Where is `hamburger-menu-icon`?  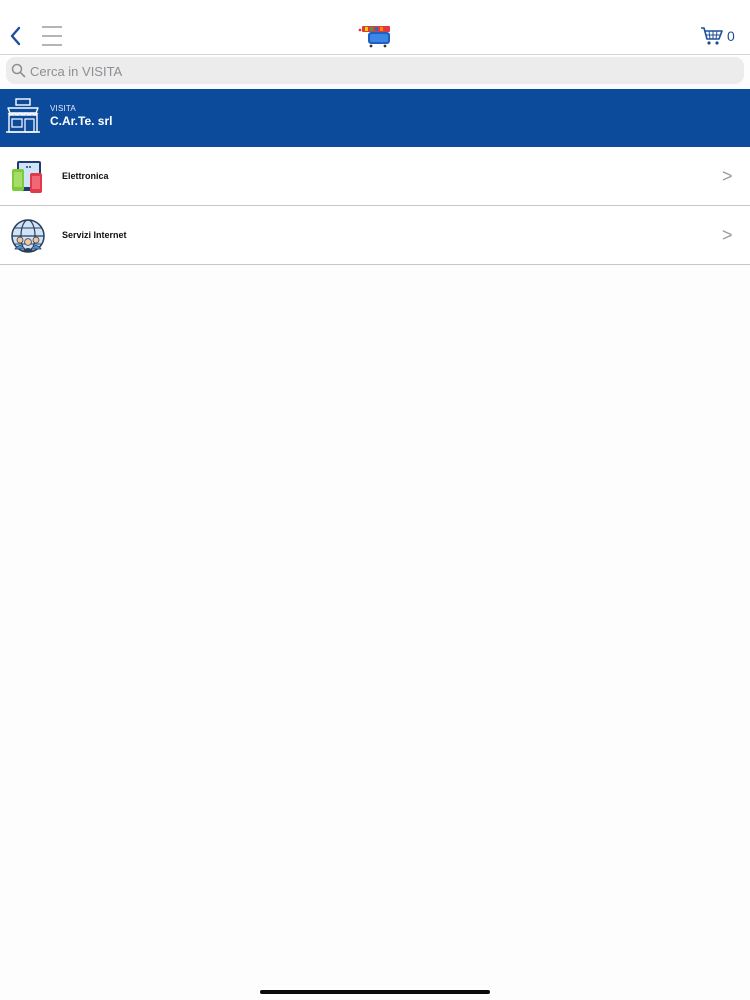
hamburger-menu-icon is located at coordinates (52, 36).